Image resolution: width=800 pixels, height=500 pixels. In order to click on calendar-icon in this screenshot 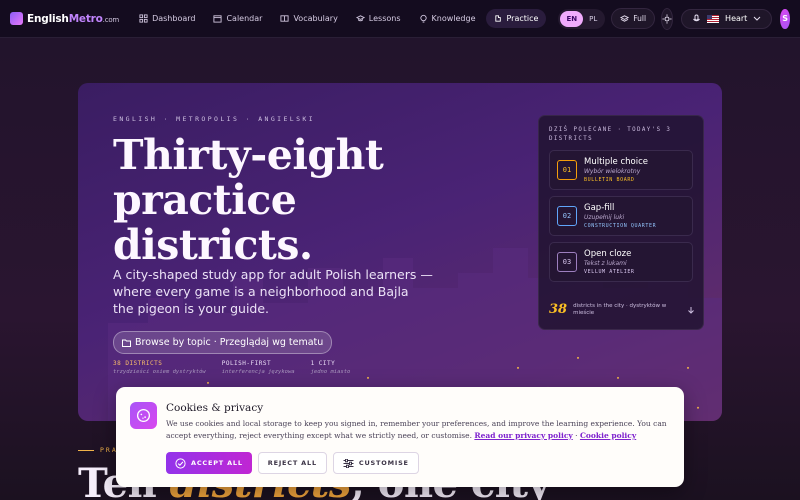, I will do `click(218, 19)`.